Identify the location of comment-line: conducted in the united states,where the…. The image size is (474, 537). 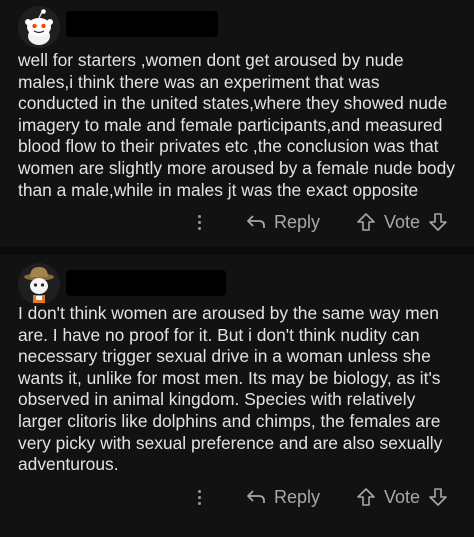
(233, 103).